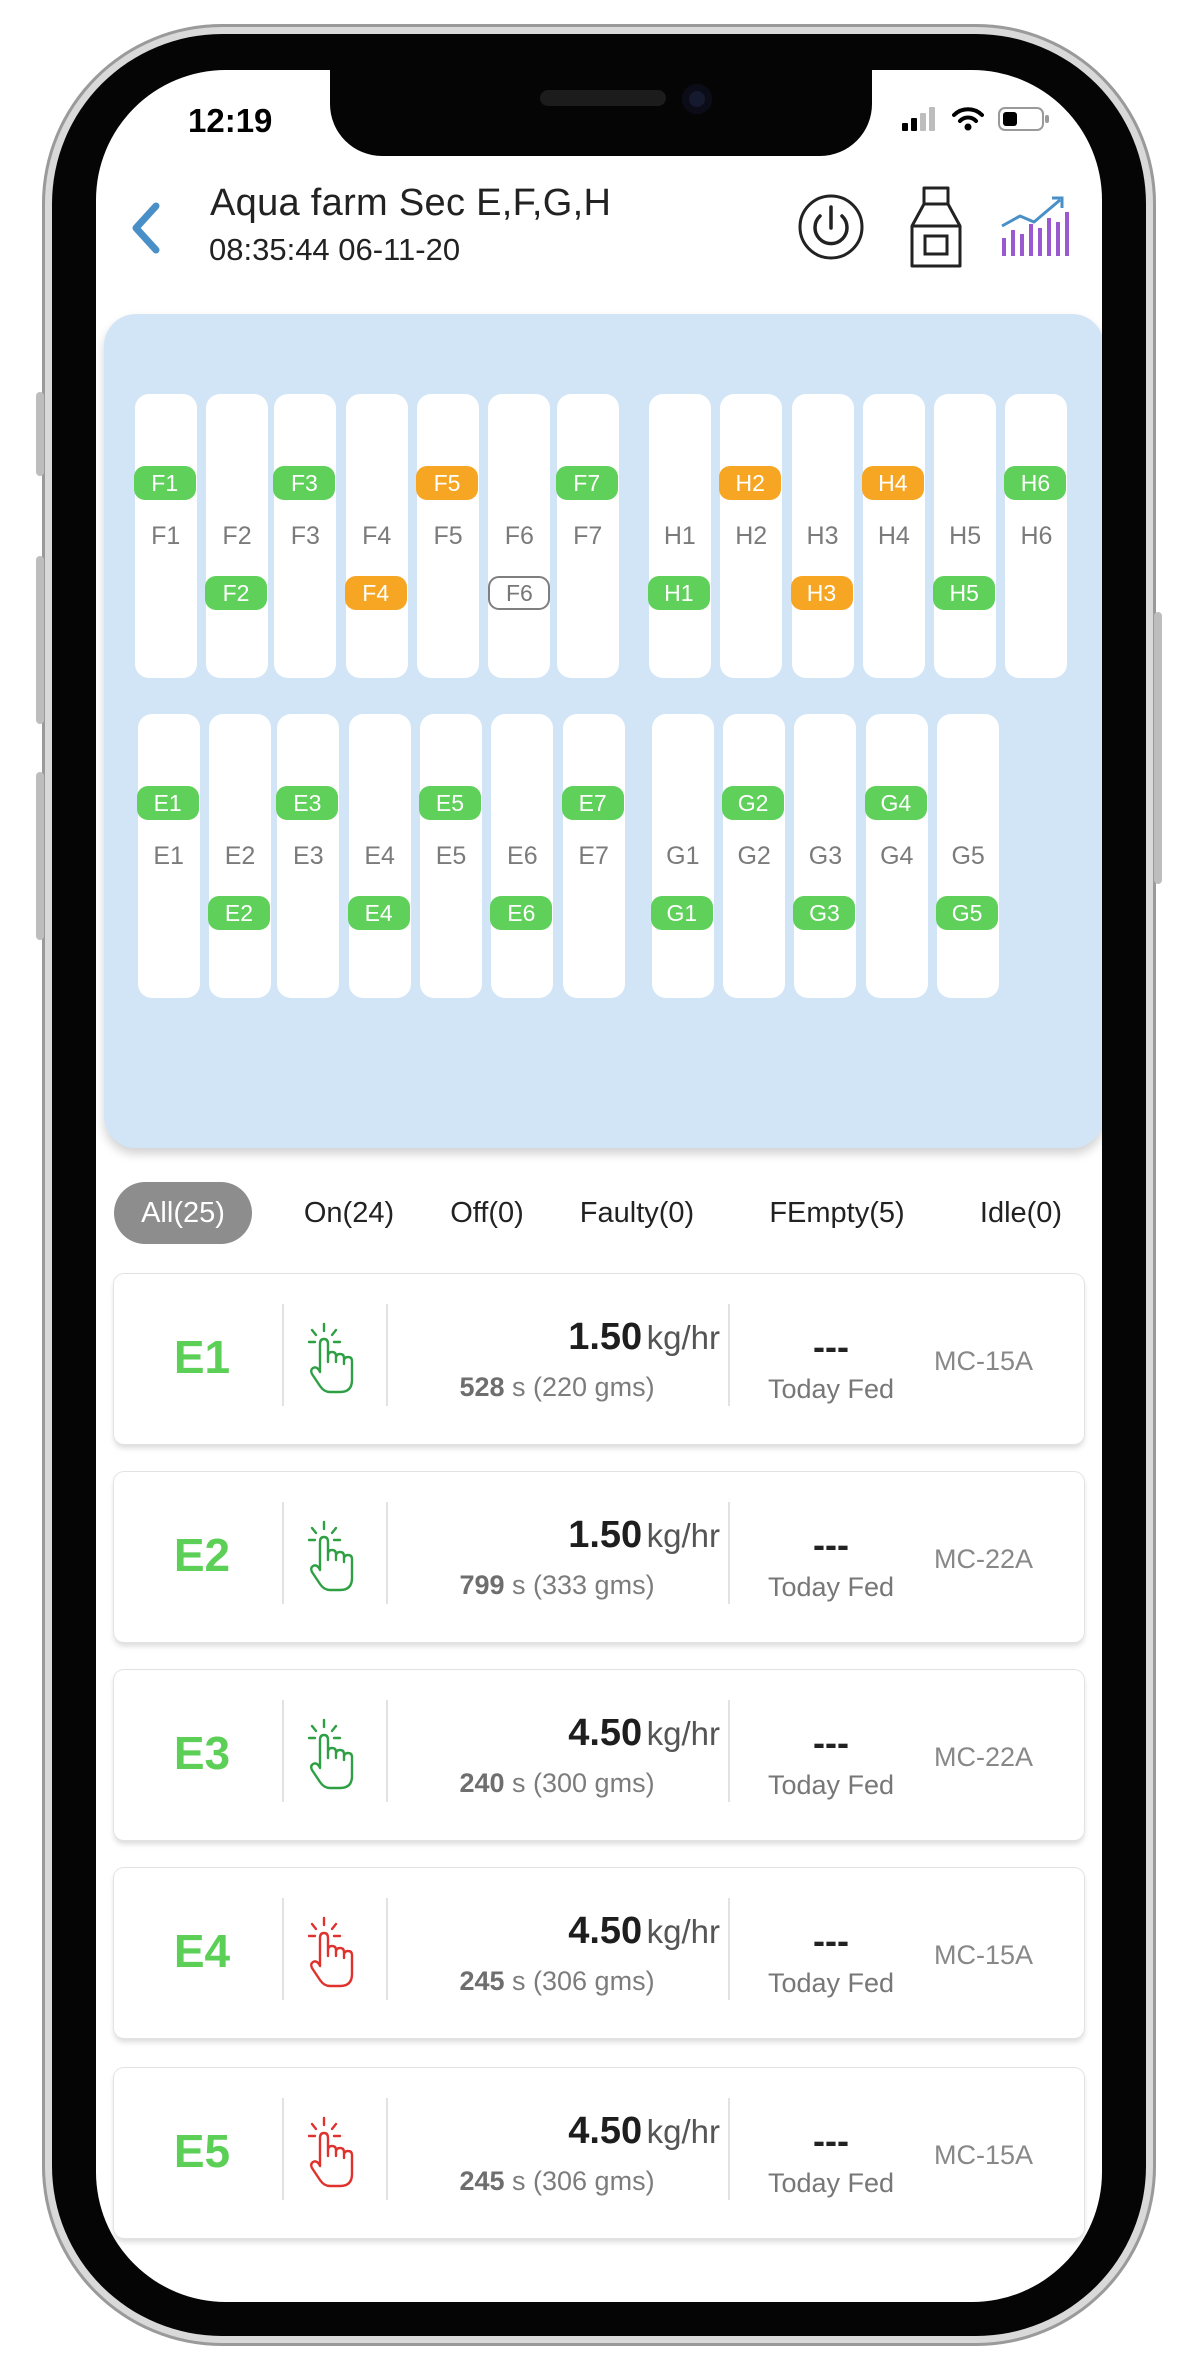 Image resolution: width=1198 pixels, height=2369 pixels. I want to click on feeder-chip-e4: E4, so click(378, 913).